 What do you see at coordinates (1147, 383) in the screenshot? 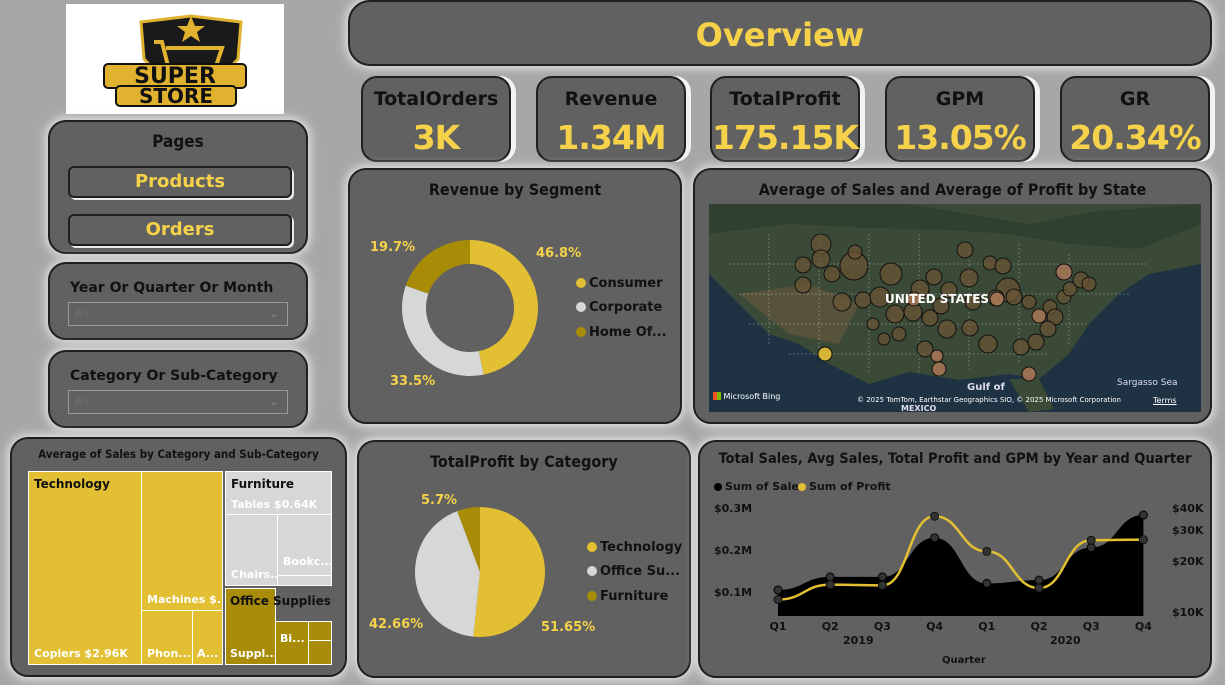
I see `sea-label: Sargasso Sea` at bounding box center [1147, 383].